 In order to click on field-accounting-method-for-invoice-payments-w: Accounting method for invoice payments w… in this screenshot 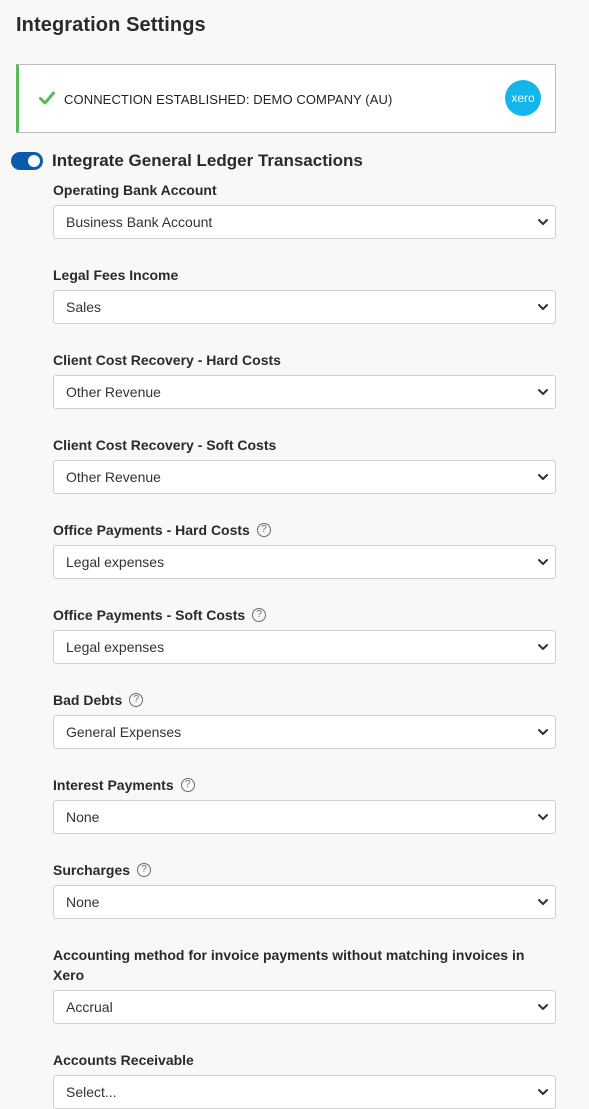, I will do `click(304, 984)`.